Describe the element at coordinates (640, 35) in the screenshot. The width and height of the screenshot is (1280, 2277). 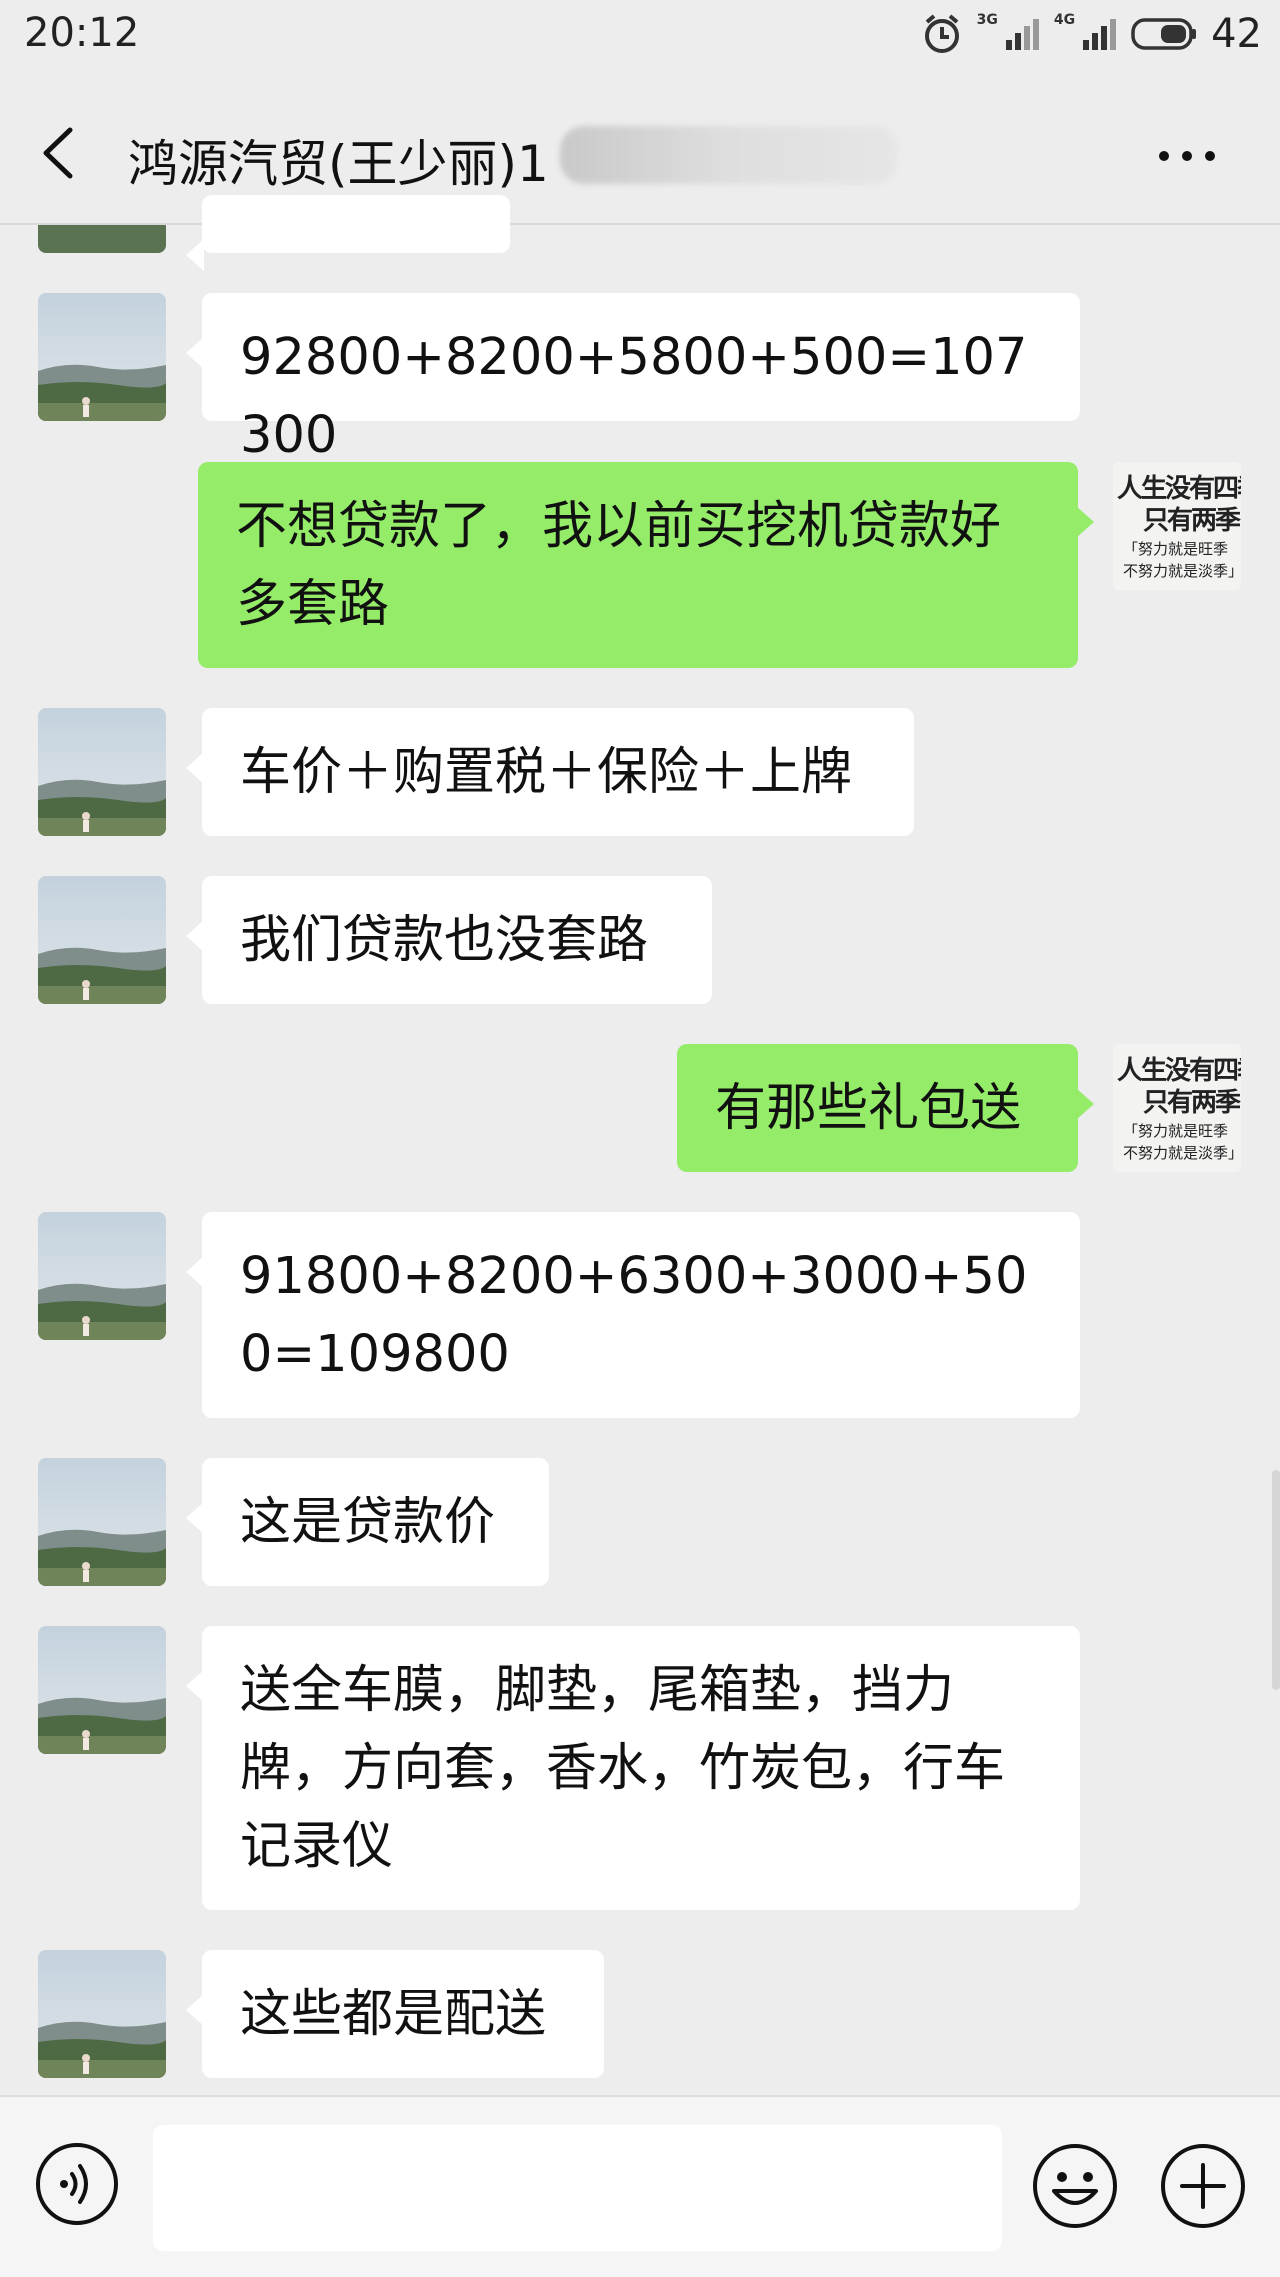
I see `status-bar: 20:12 3G 4G 42` at that location.